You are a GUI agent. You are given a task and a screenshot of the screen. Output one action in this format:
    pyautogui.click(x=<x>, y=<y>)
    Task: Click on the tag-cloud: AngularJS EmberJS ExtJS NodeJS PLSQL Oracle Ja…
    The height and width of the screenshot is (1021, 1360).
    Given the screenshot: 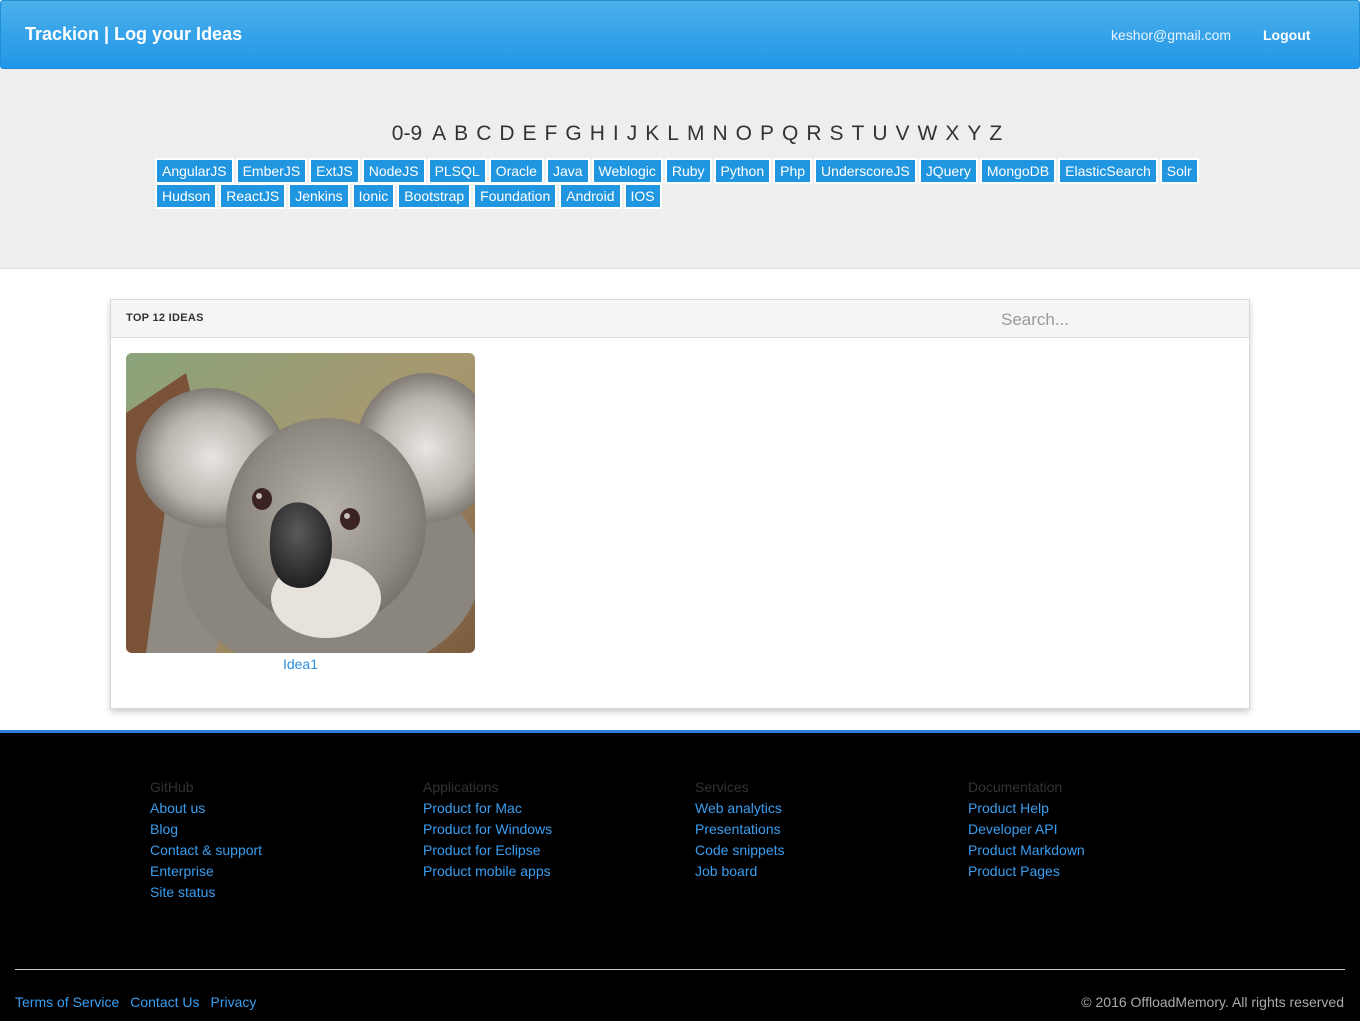 What is the action you would take?
    pyautogui.click(x=707, y=185)
    